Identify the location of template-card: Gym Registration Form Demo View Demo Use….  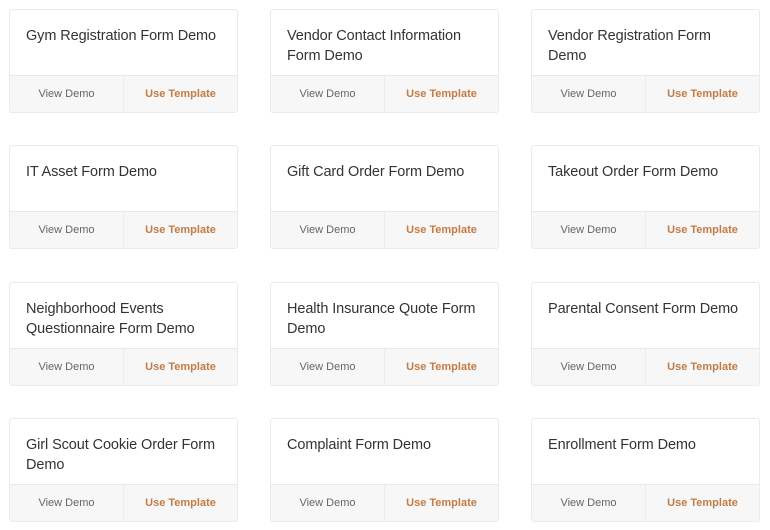
(123, 61).